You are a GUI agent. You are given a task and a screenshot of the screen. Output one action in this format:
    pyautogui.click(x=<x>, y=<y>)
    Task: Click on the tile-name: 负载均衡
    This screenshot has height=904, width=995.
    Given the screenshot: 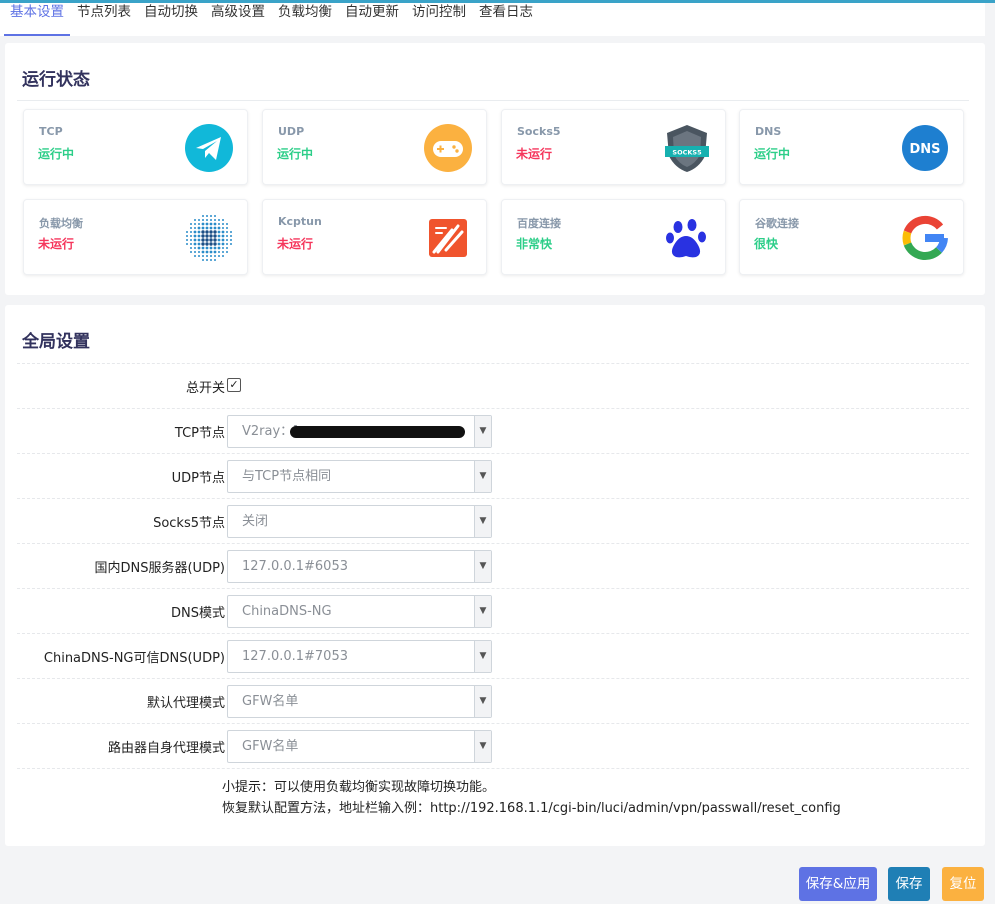 What is the action you would take?
    pyautogui.click(x=61, y=223)
    